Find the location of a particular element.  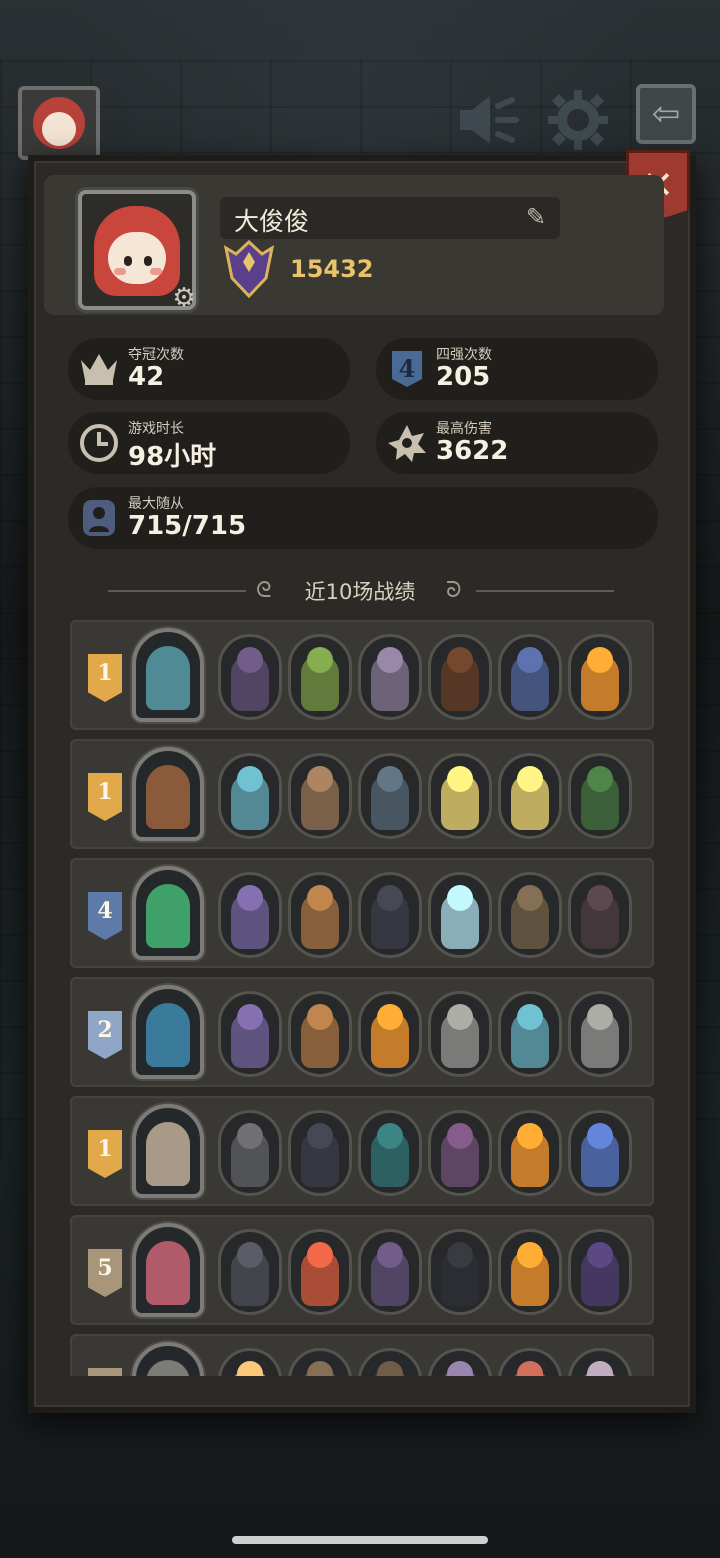

crown-icon is located at coordinates (99, 369).